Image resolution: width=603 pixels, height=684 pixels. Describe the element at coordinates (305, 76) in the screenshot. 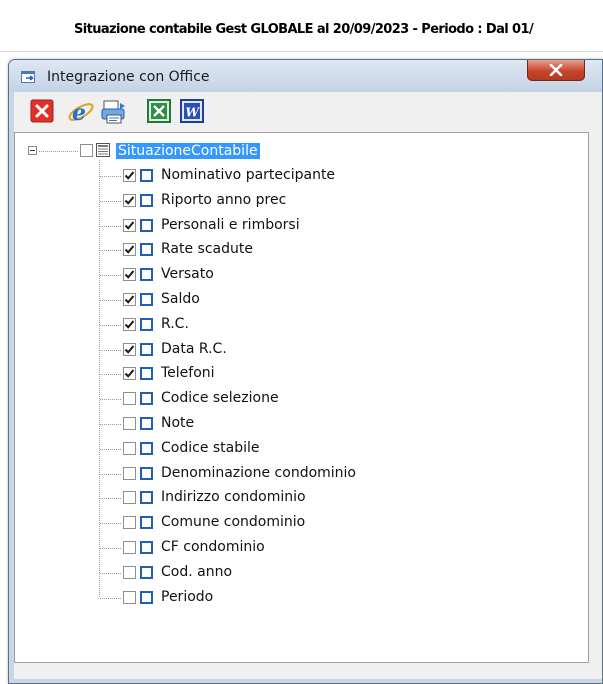

I see `dialog-titlebar: Integrazione con Office` at that location.